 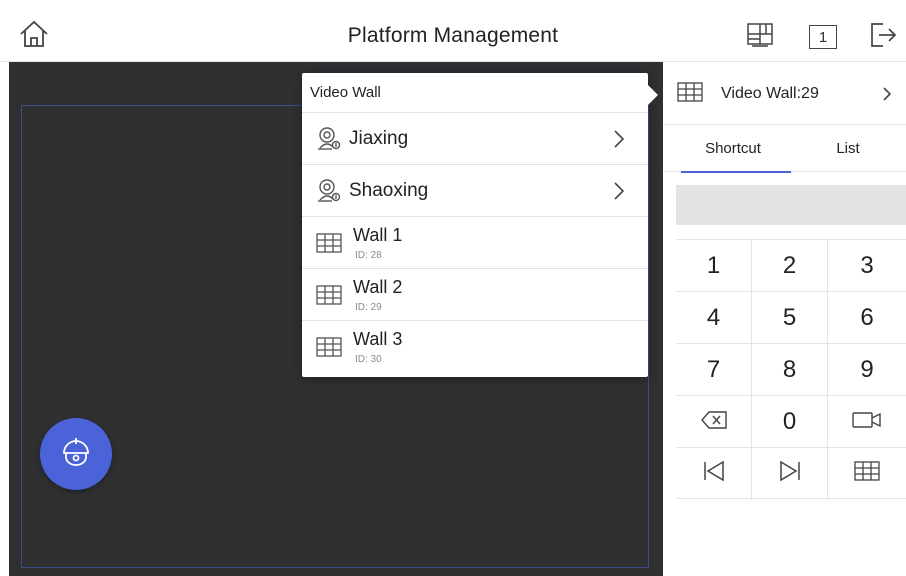 I want to click on group-item-jiaxing: Jiaxing, so click(x=475, y=139).